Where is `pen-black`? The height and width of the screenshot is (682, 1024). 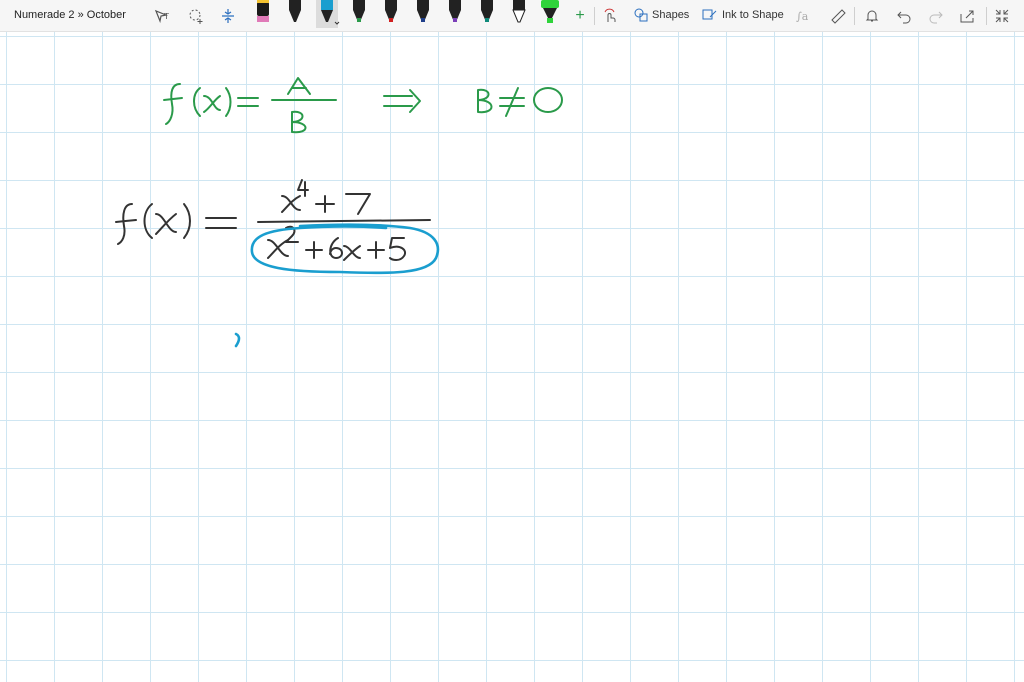
pen-black is located at coordinates (295, 14).